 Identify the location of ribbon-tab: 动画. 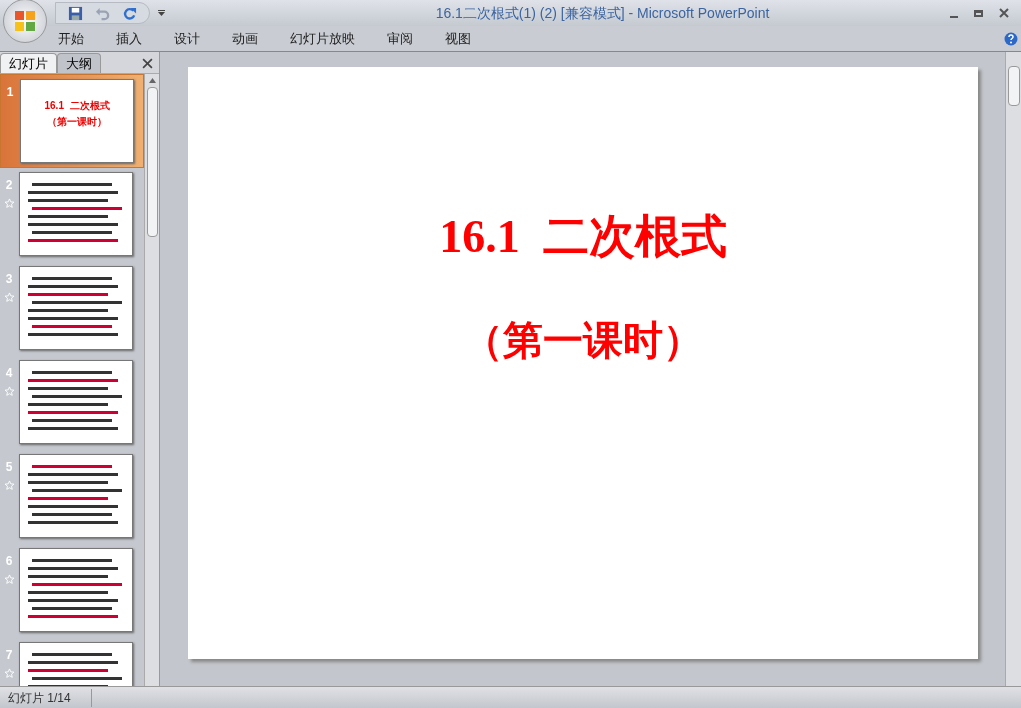
(245, 38).